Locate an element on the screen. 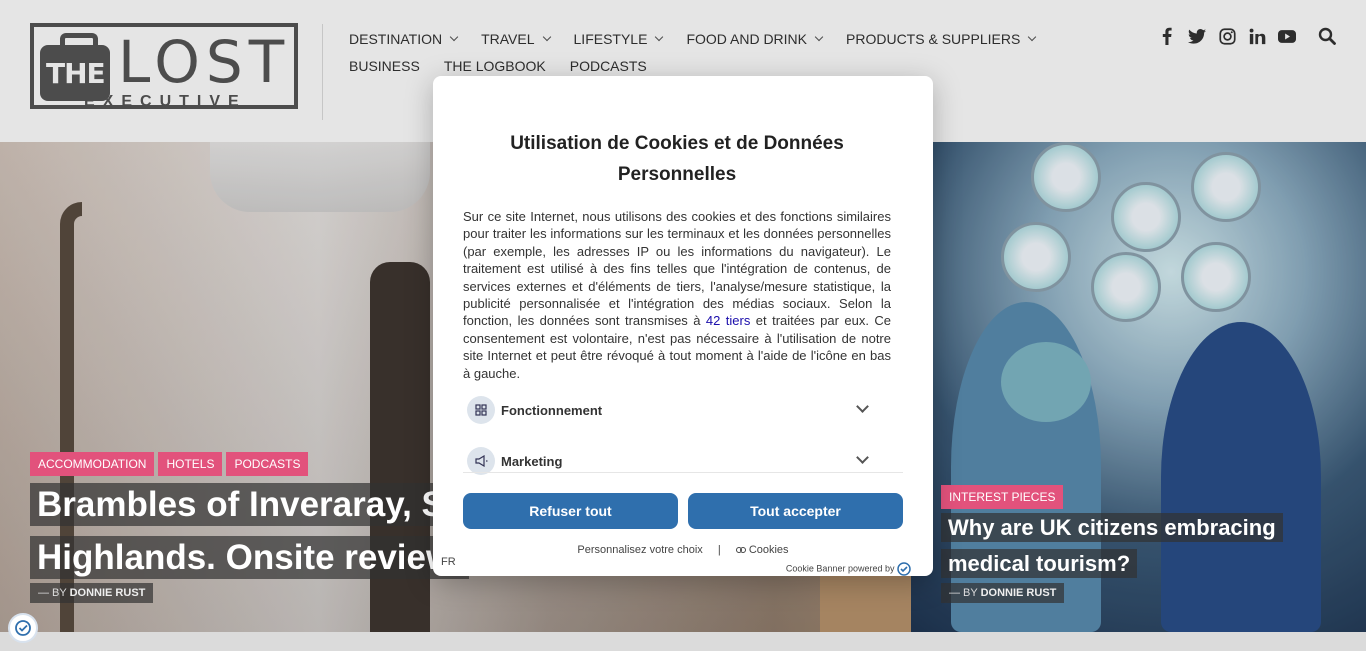 This screenshot has height=651, width=1366. category-functioning: Fonctionnement is located at coordinates (676, 410).